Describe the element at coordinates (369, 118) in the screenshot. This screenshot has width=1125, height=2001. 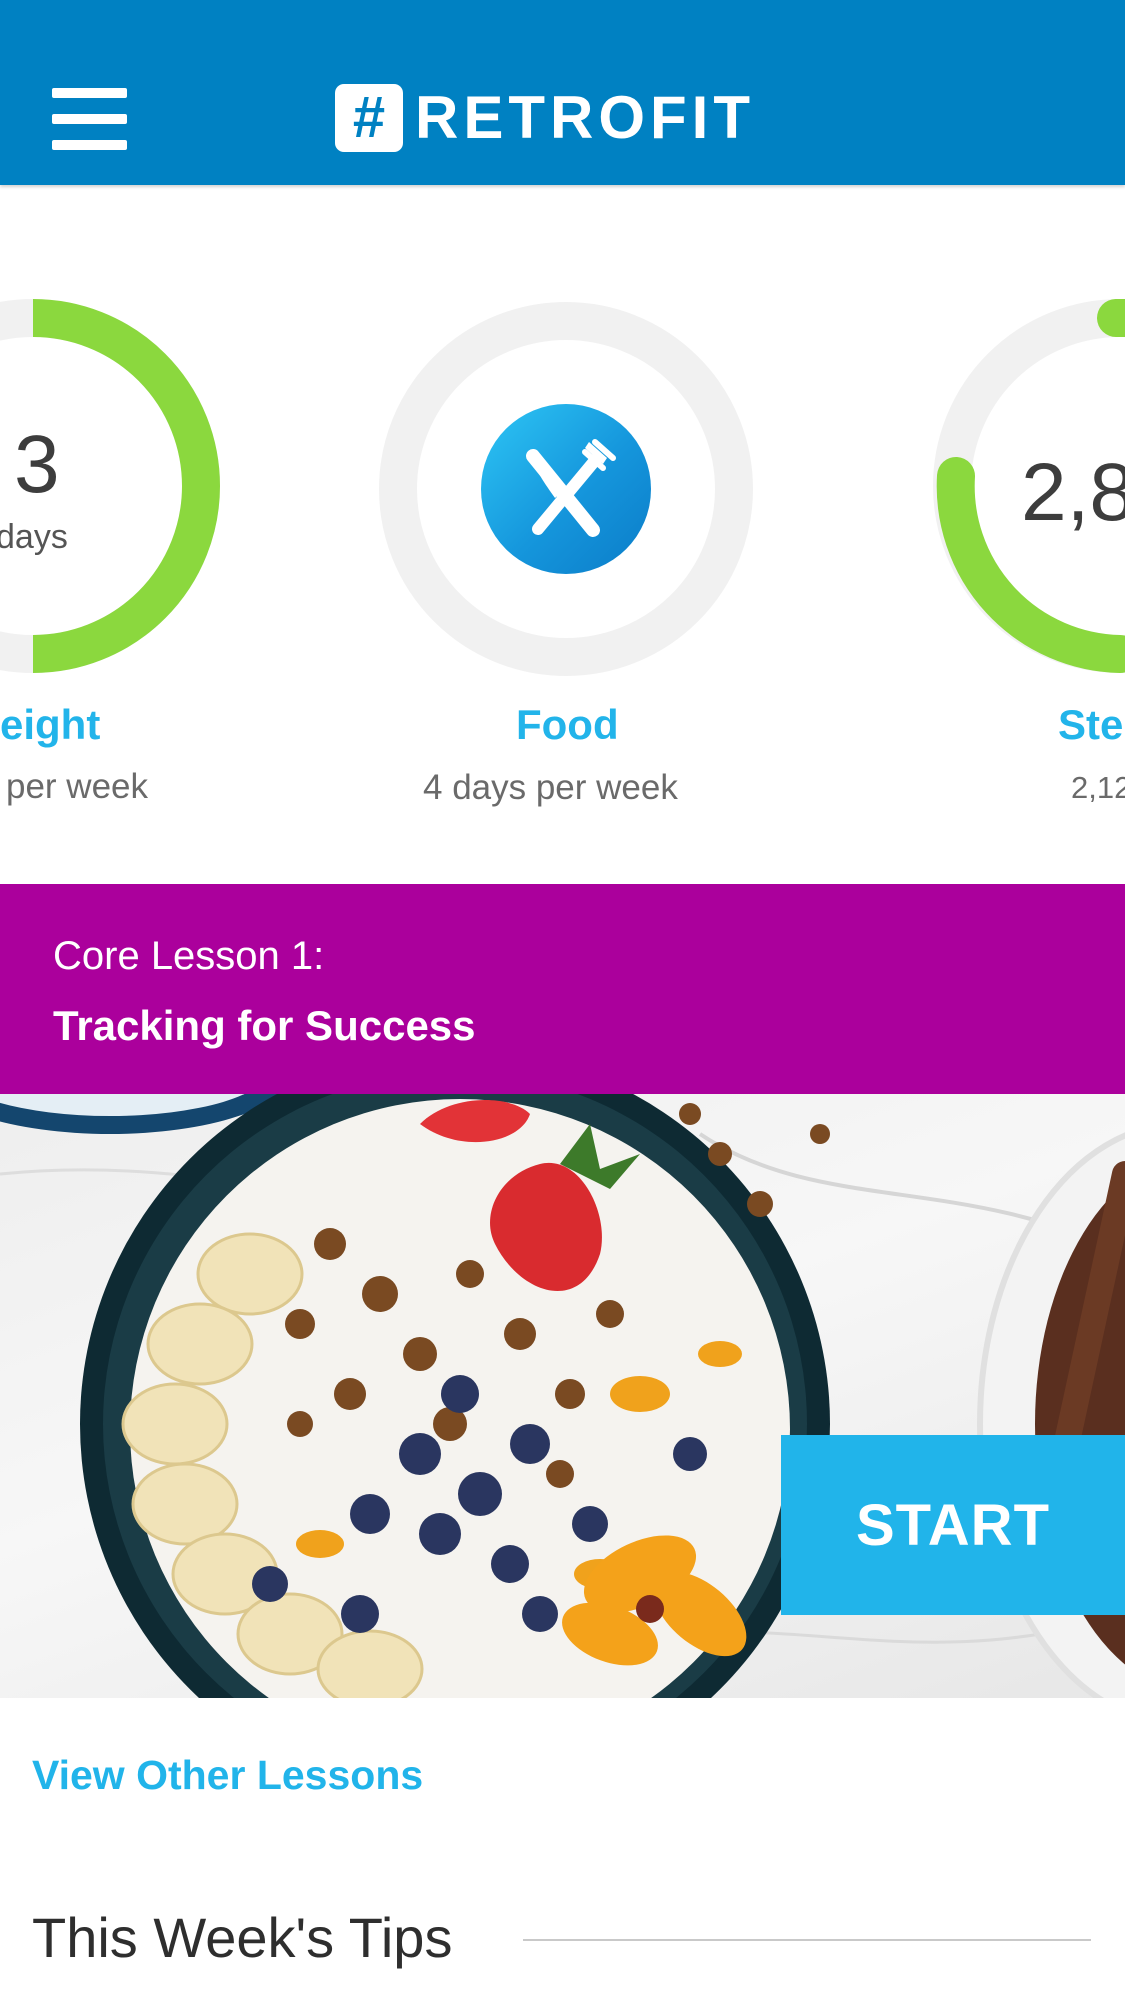
I see `logo-hash-mark: #` at that location.